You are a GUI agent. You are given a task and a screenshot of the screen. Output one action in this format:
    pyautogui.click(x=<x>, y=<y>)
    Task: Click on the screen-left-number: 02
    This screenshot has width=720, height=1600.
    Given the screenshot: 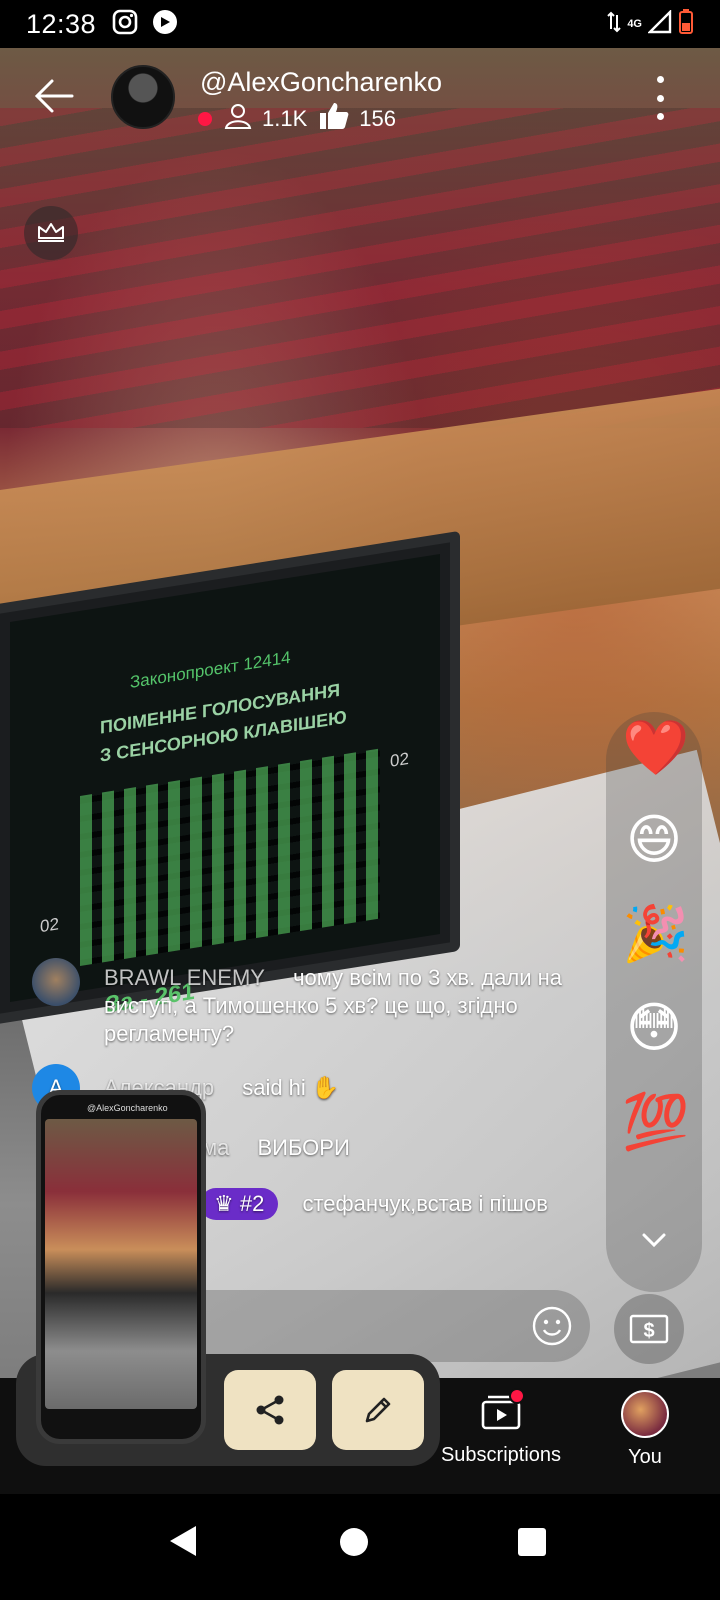 What is the action you would take?
    pyautogui.click(x=49, y=925)
    